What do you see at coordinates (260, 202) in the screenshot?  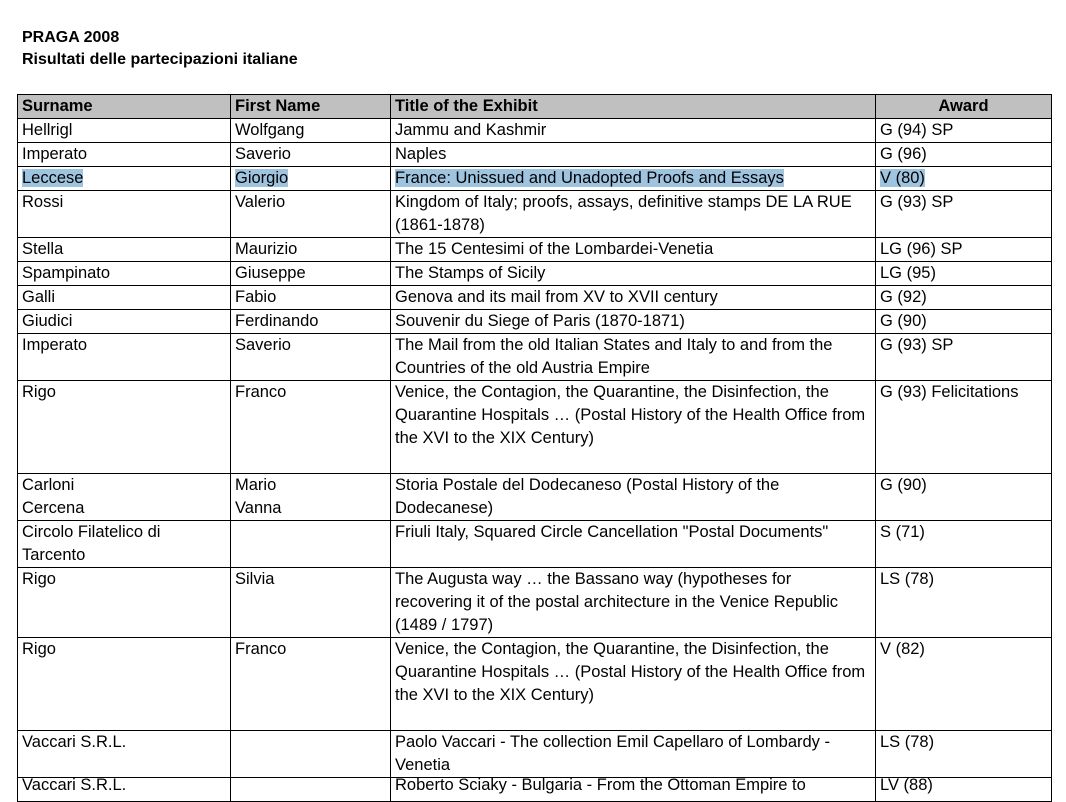 I see `cell-first-name-text: Valerio` at bounding box center [260, 202].